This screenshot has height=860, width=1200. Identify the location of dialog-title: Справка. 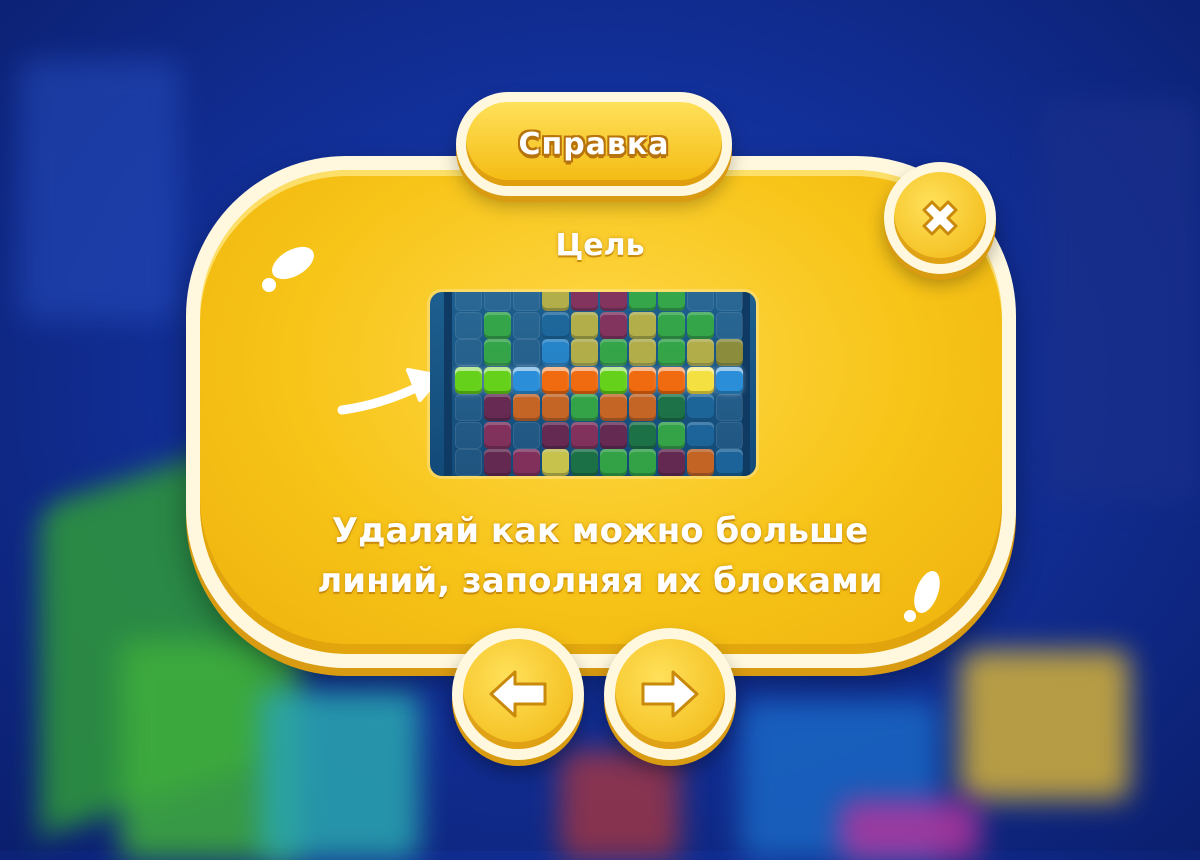
(594, 144).